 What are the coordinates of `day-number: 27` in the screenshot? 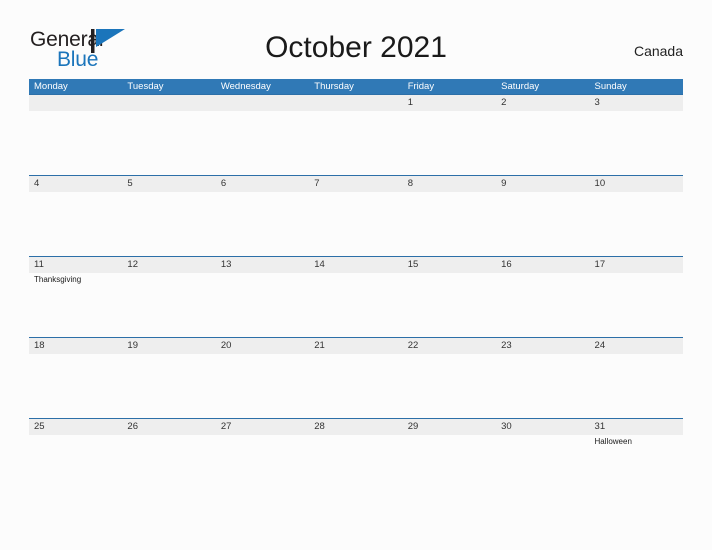 It's located at (226, 426).